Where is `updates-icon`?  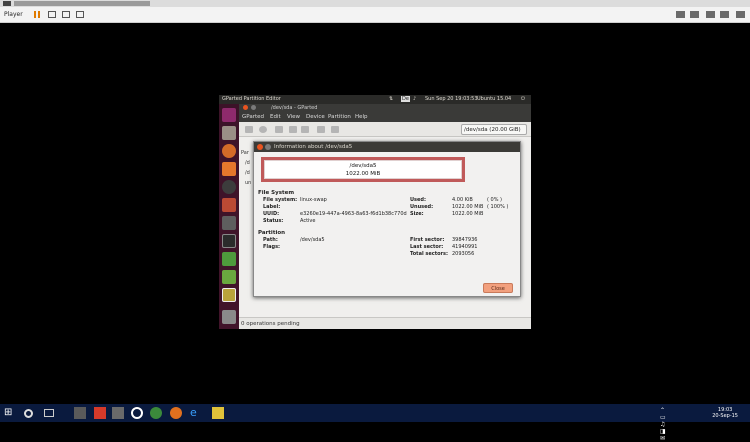 updates-icon is located at coordinates (229, 223).